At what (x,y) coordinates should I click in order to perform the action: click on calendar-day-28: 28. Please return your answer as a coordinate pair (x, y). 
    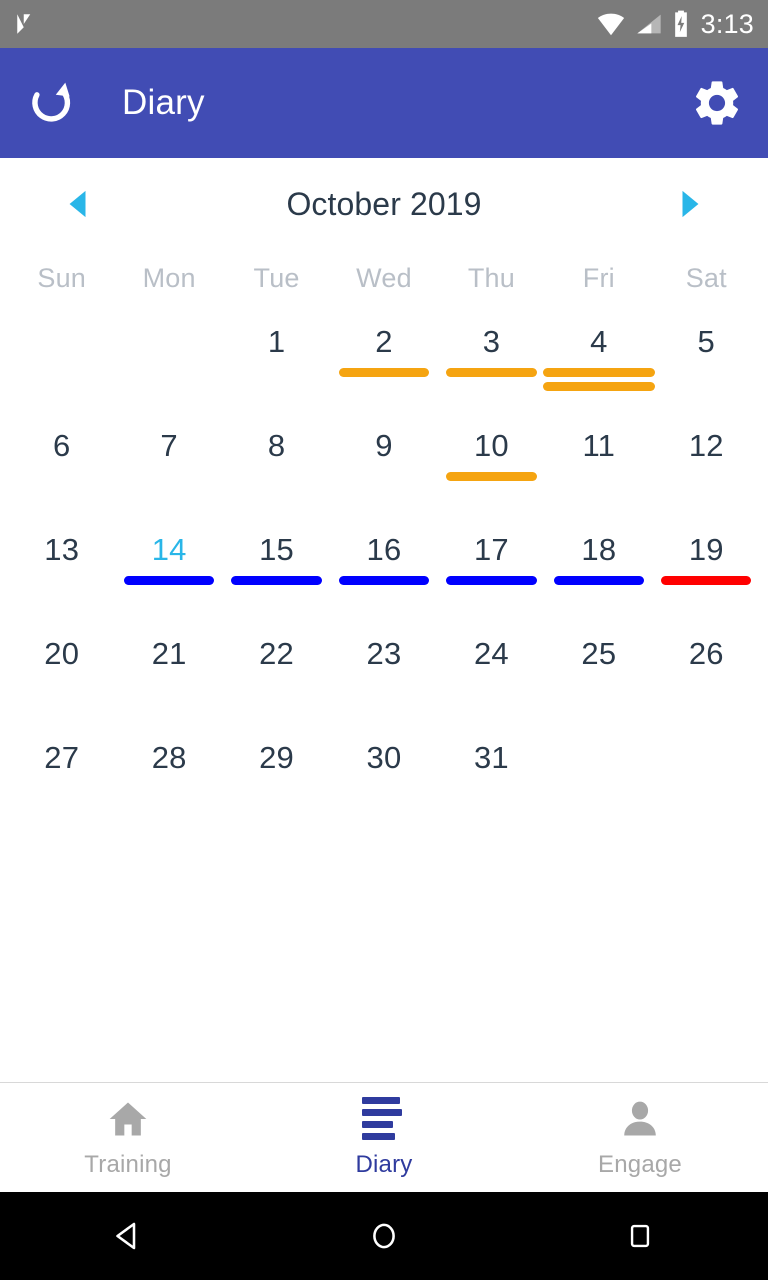
    Looking at the image, I should click on (168, 784).